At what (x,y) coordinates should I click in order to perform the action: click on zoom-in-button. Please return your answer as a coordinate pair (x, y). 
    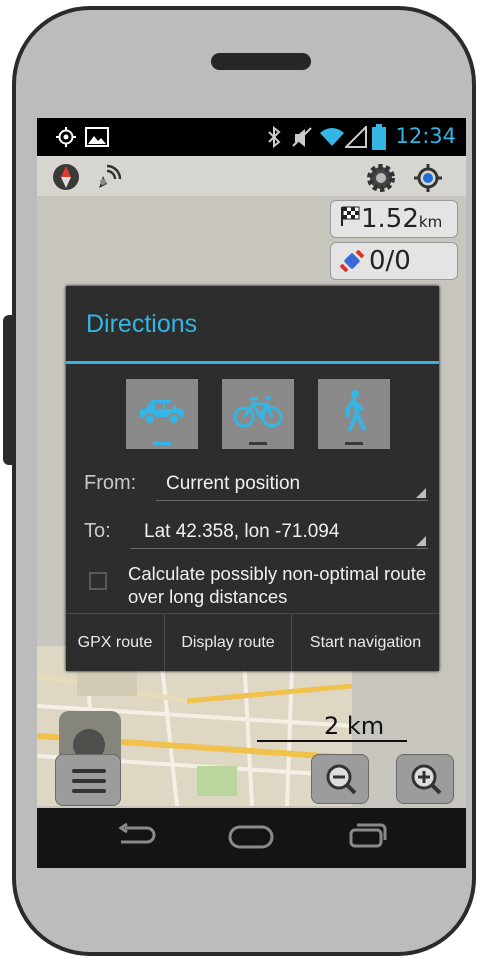
    Looking at the image, I should click on (425, 779).